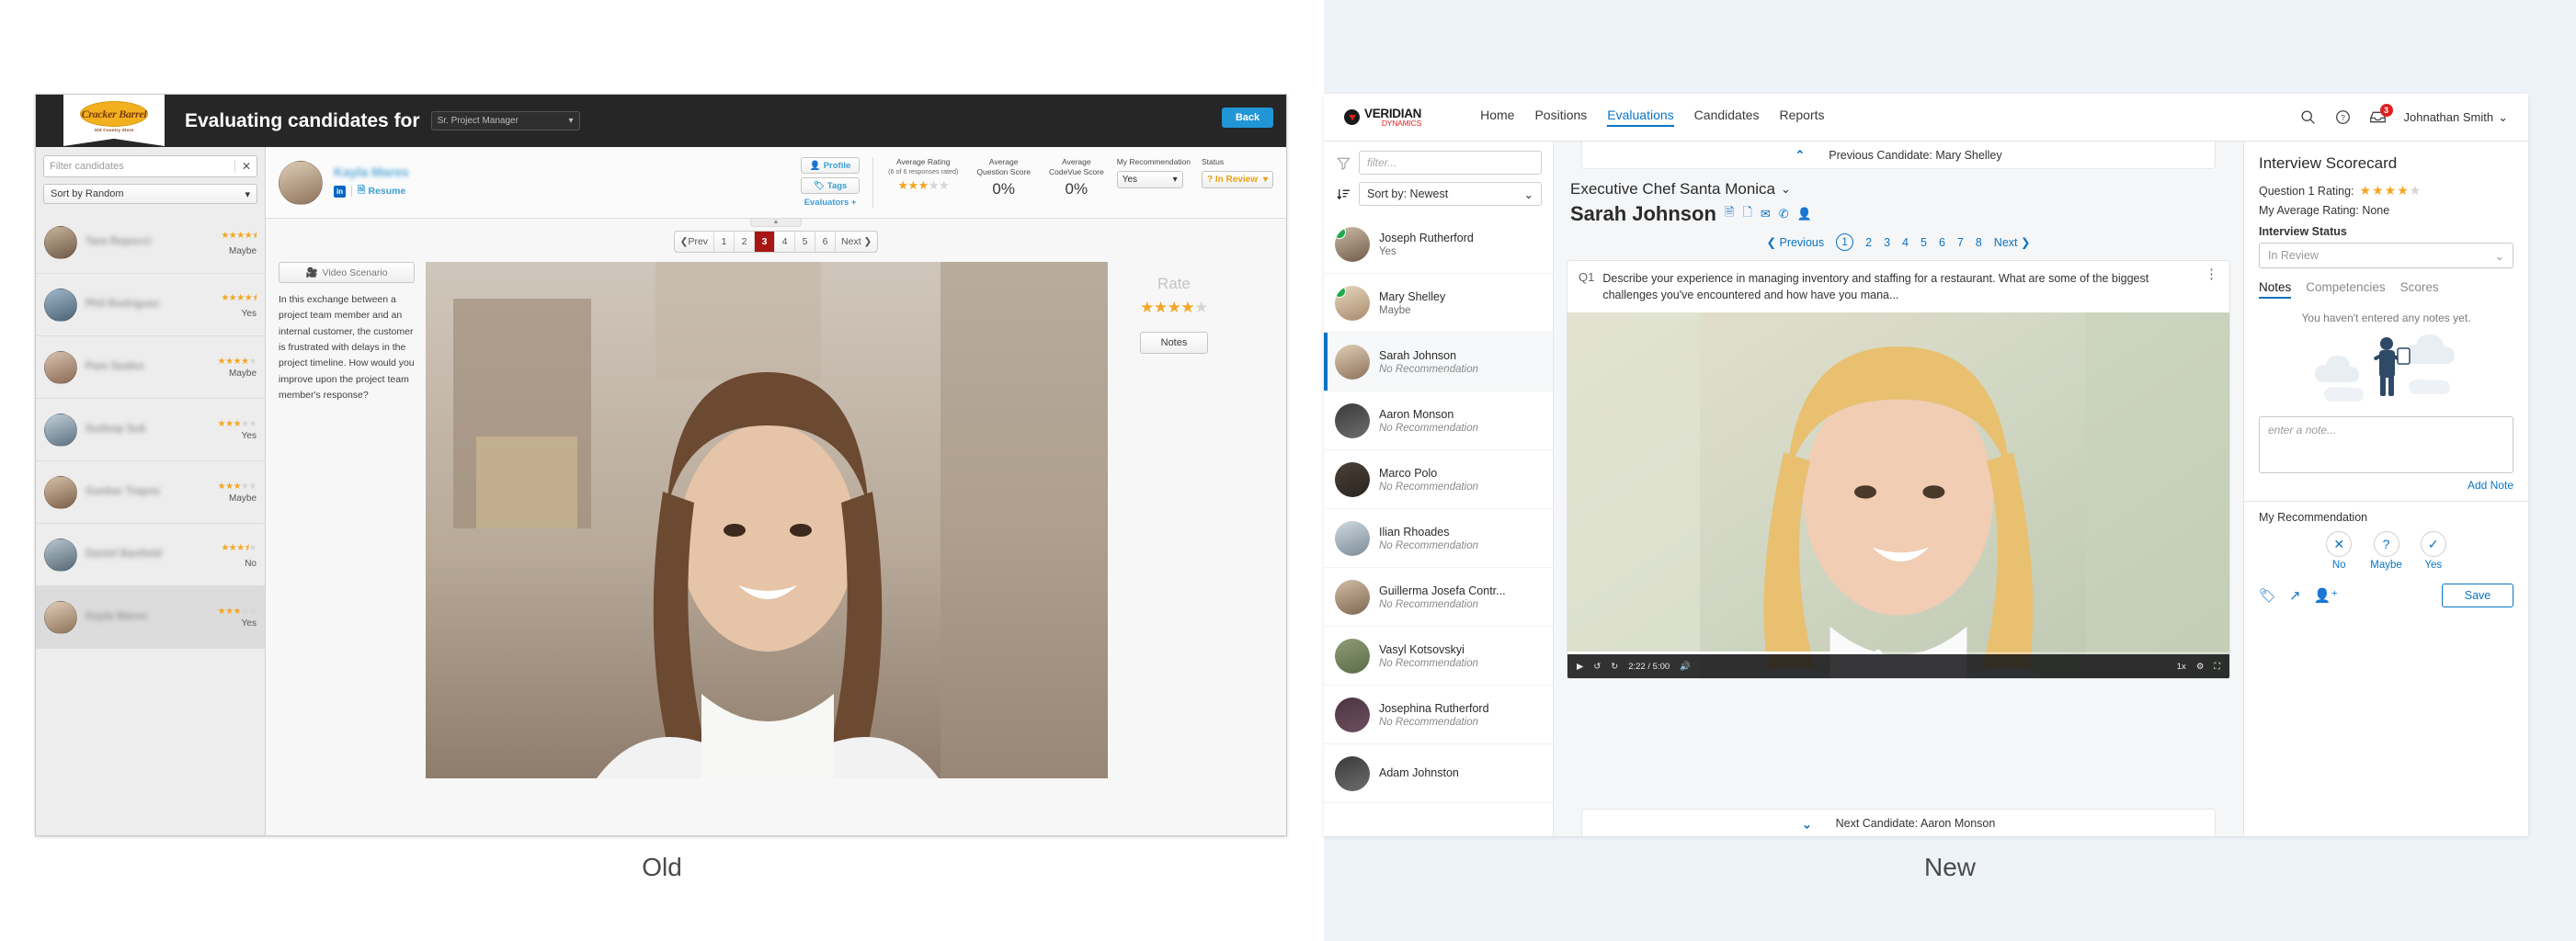 This screenshot has width=2576, height=941. What do you see at coordinates (1802, 117) in the screenshot?
I see `nav-item-reports: Reports` at bounding box center [1802, 117].